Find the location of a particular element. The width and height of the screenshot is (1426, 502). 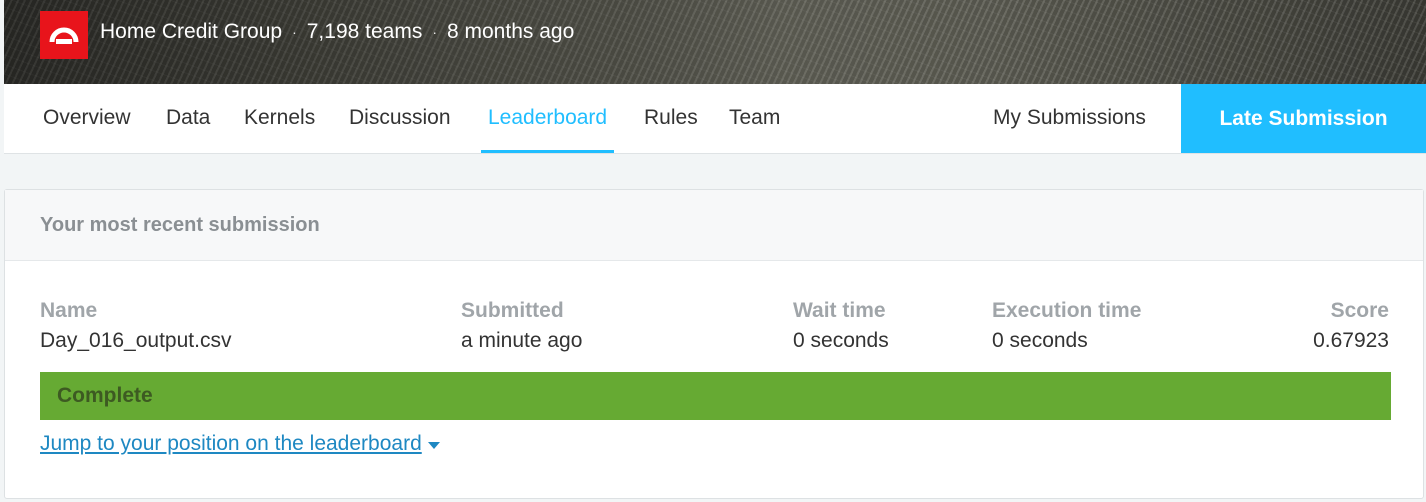

tab-data: Data is located at coordinates (188, 118).